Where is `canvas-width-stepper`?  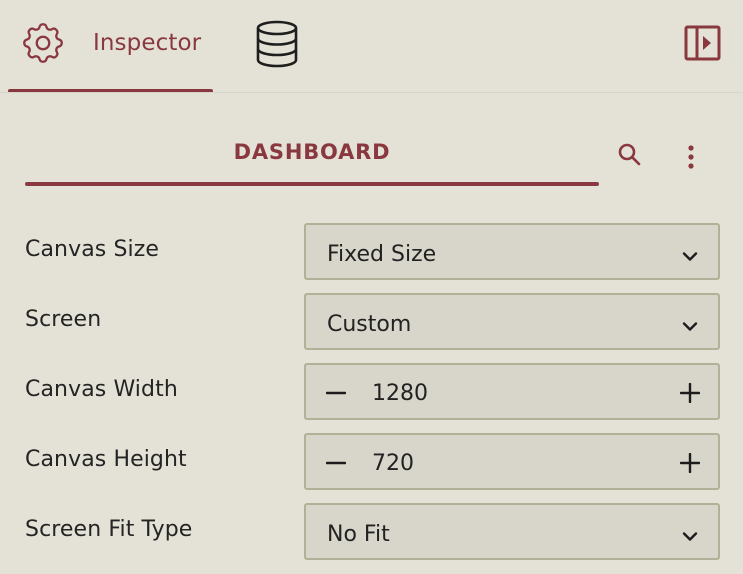 canvas-width-stepper is located at coordinates (512, 391).